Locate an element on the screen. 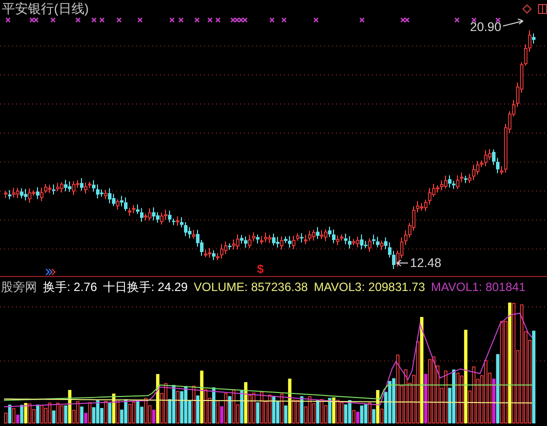 The image size is (547, 426). indicator-value: 十日换手: 24.29 is located at coordinates (145, 287).